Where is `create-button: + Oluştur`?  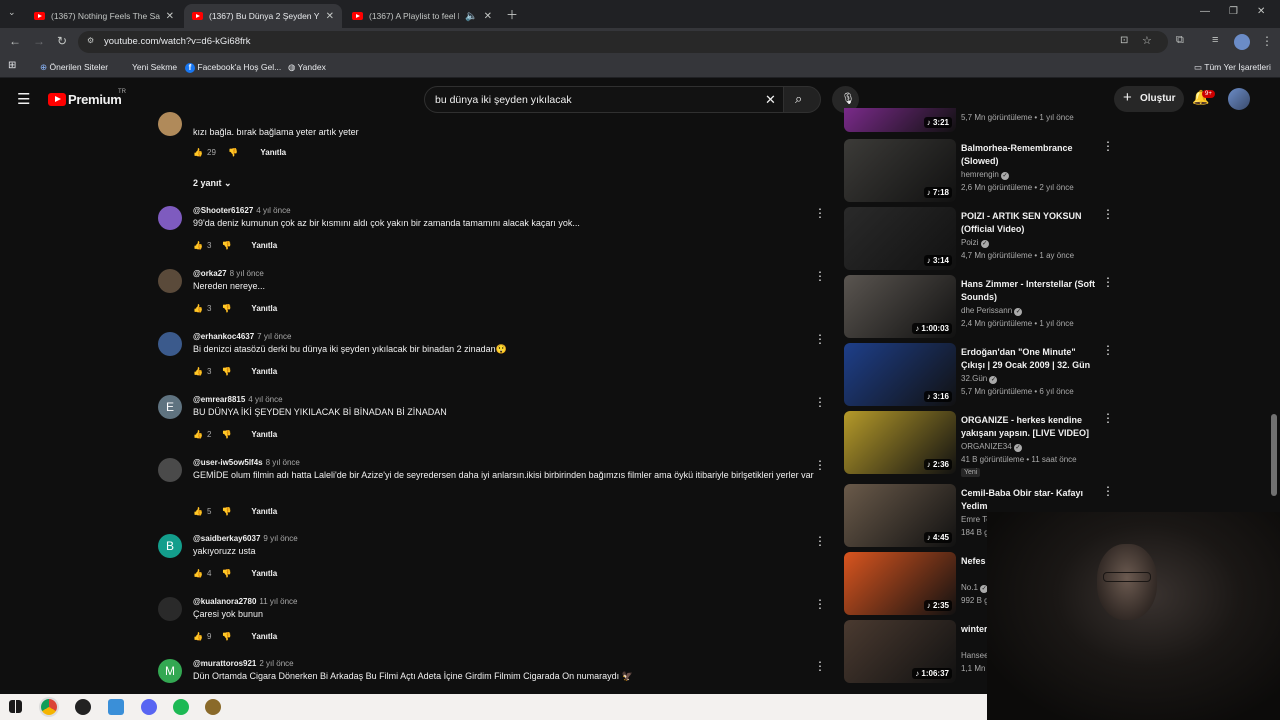 create-button: + Oluştur is located at coordinates (1149, 99).